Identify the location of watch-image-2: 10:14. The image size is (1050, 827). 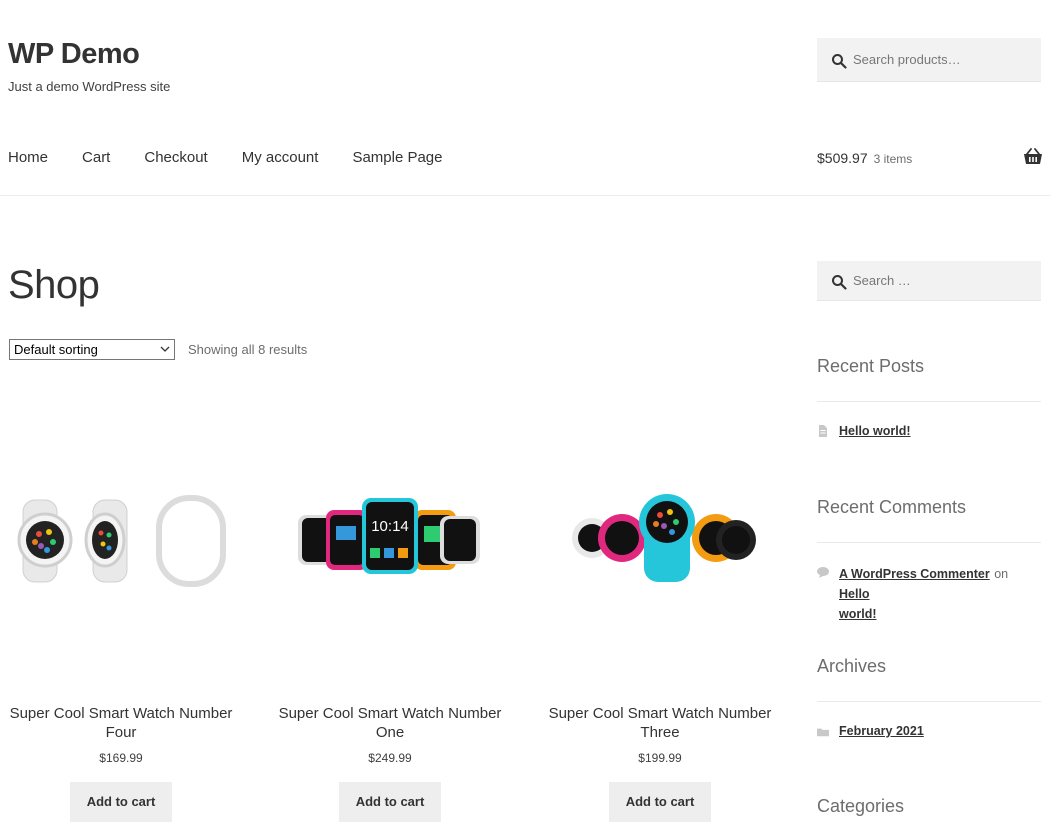
(389, 536).